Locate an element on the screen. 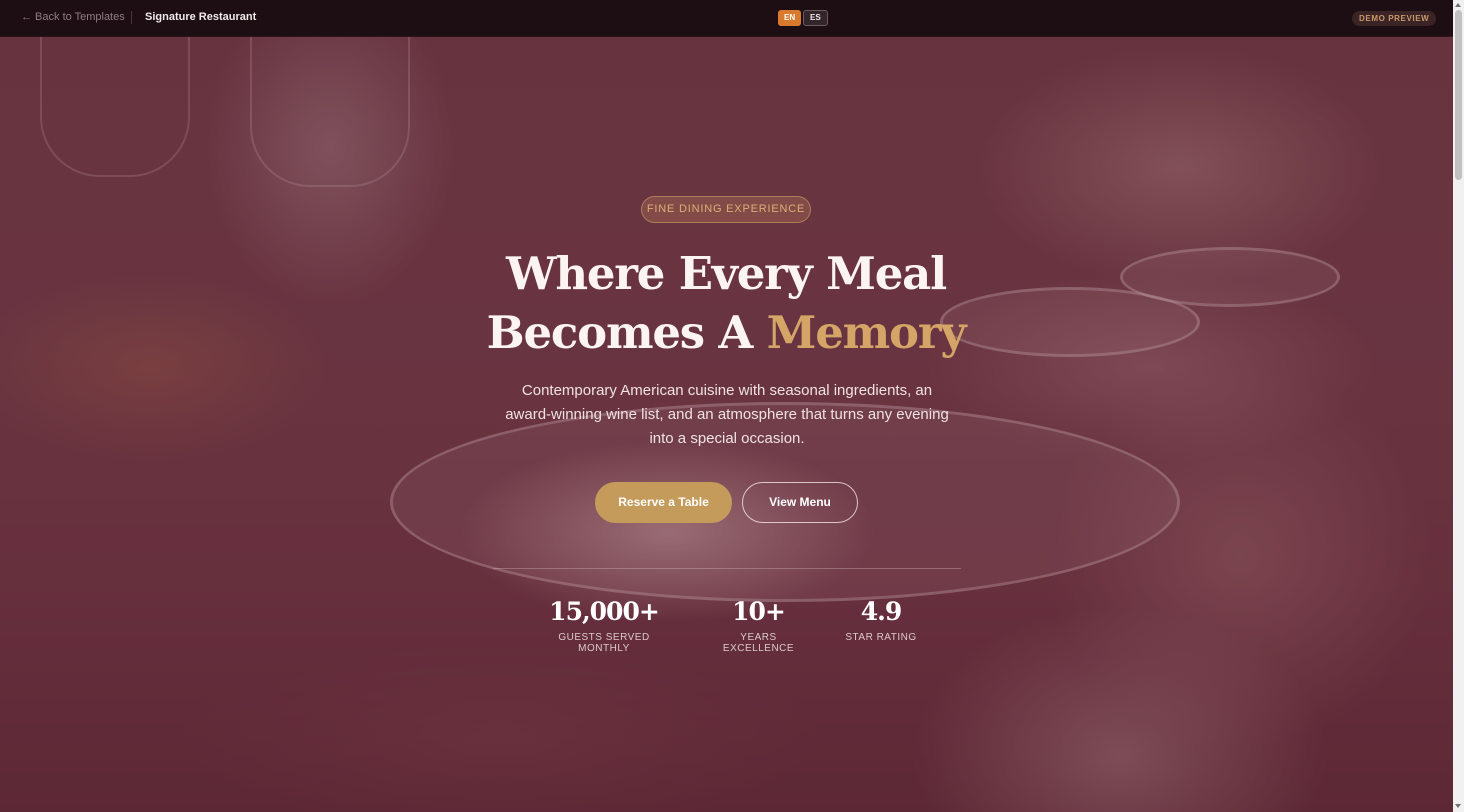 Image resolution: width=1464 pixels, height=812 pixels. stat-guests: 15,000+ GUESTS SERVED MONTHLY is located at coordinates (604, 625).